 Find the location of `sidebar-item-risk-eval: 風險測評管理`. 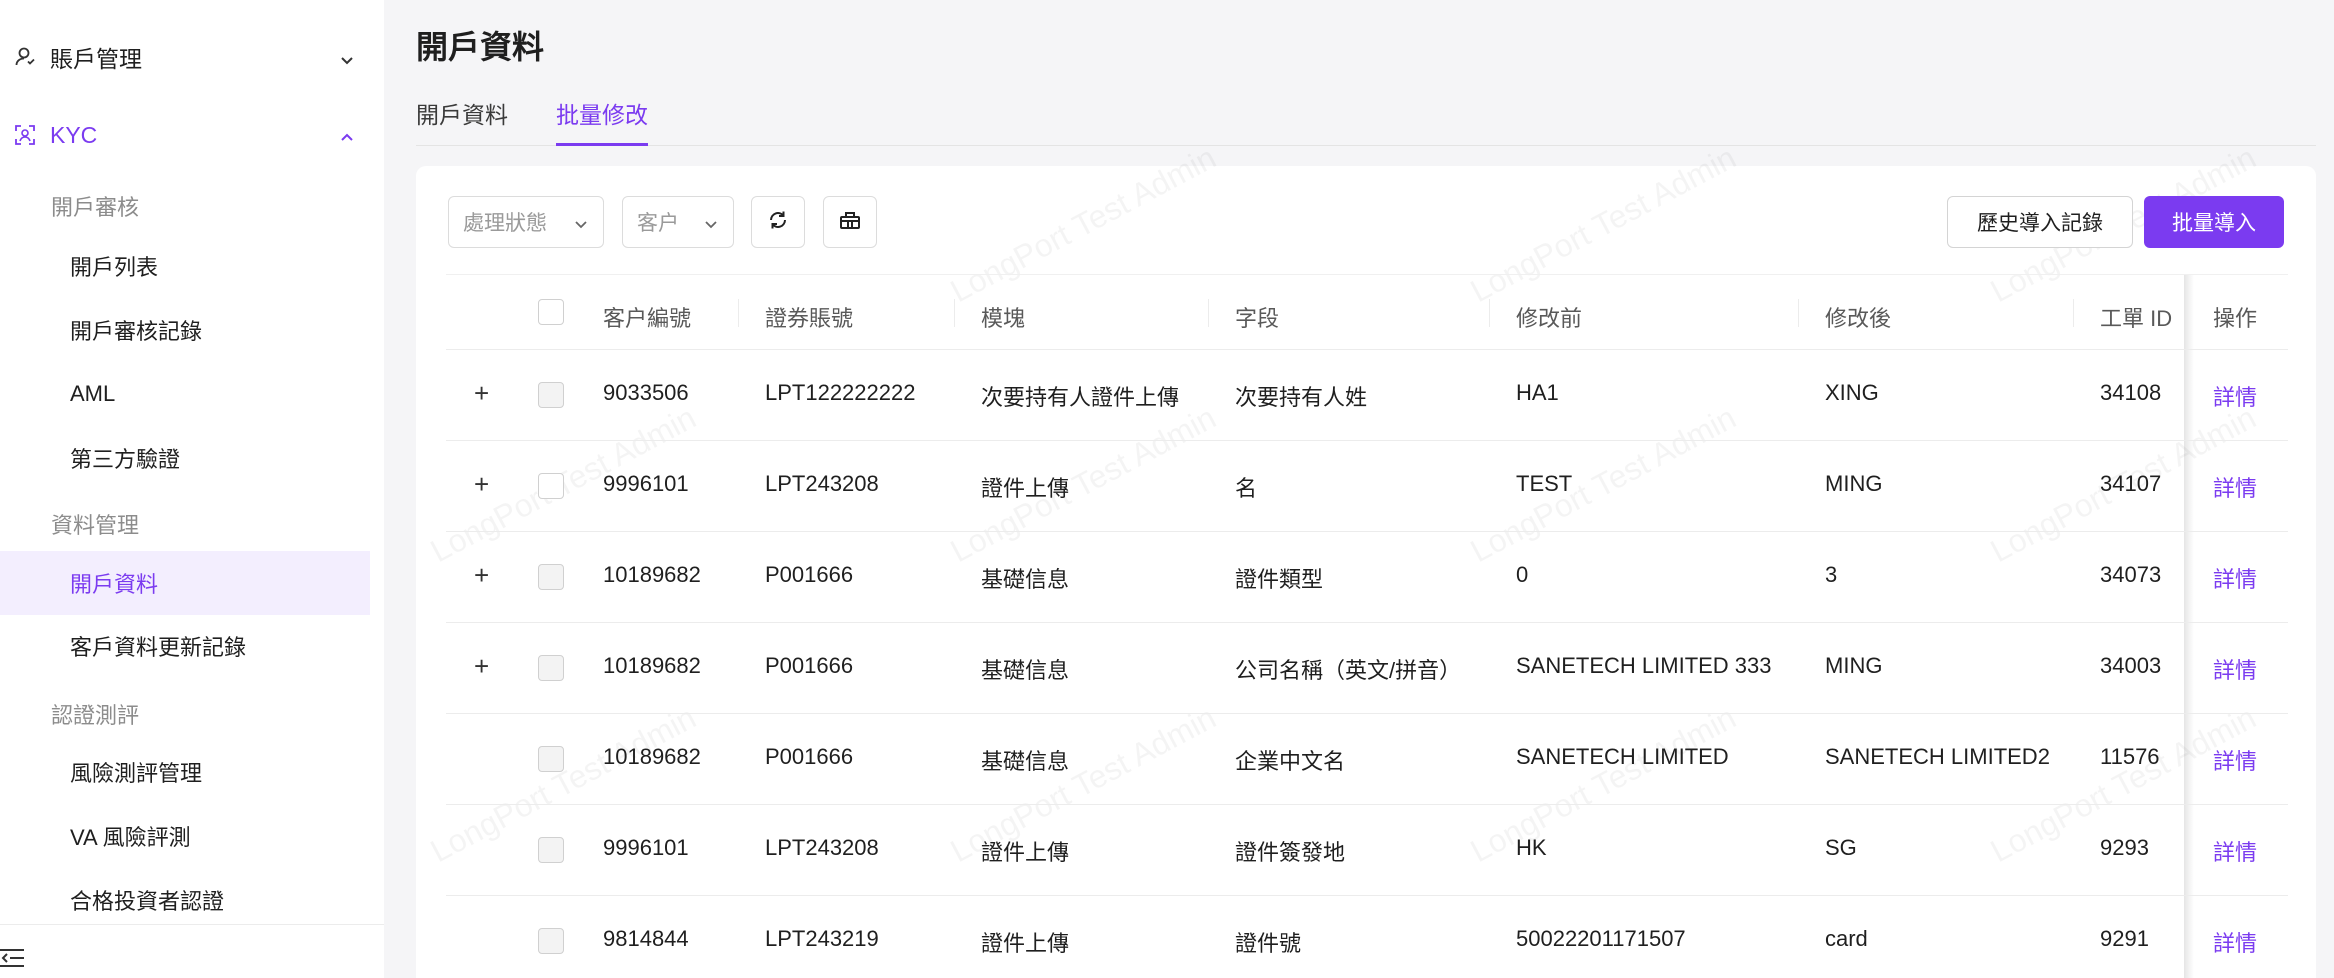

sidebar-item-risk-eval: 風險測評管理 is located at coordinates (185, 772).